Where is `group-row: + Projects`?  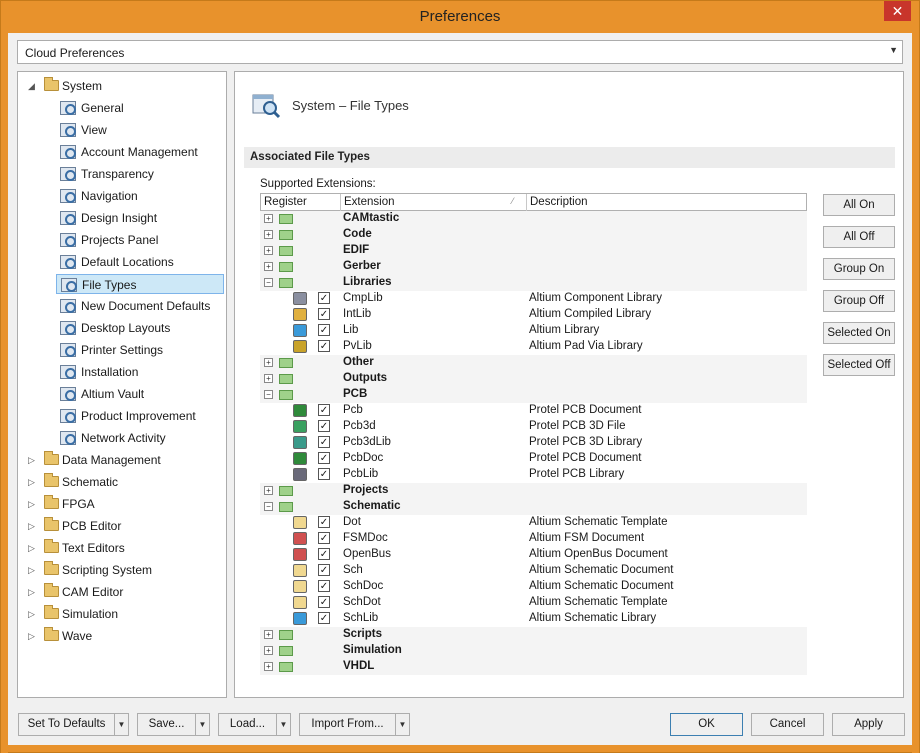
group-row: + Projects is located at coordinates (533, 491).